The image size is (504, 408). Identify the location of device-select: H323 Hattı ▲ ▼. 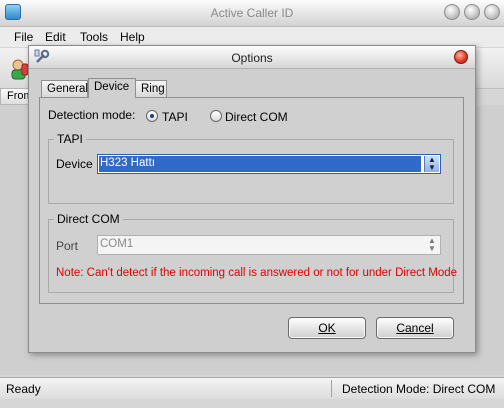
(269, 164).